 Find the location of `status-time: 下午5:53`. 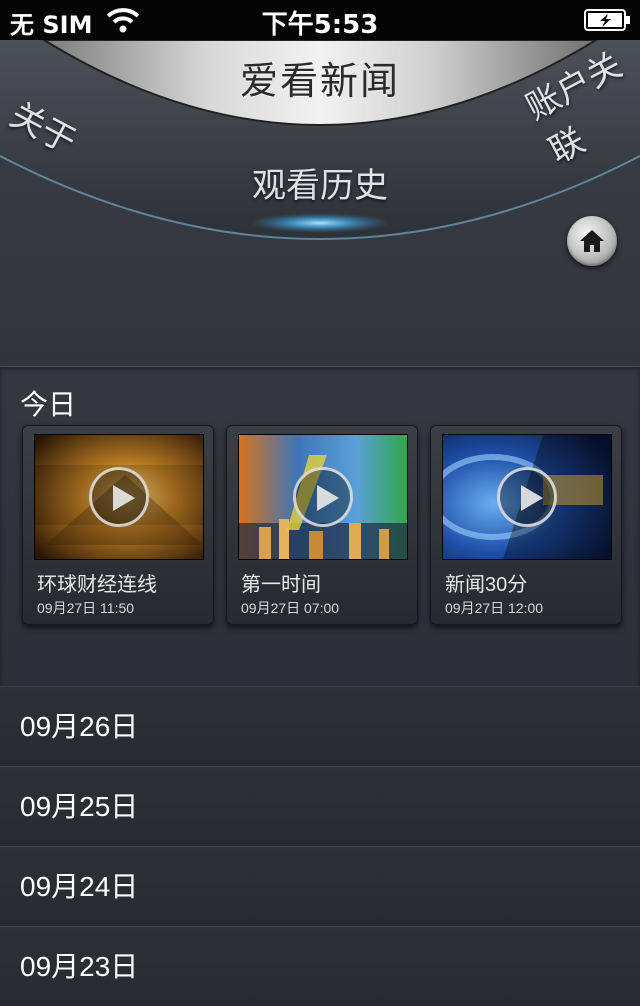

status-time: 下午5:53 is located at coordinates (320, 25).